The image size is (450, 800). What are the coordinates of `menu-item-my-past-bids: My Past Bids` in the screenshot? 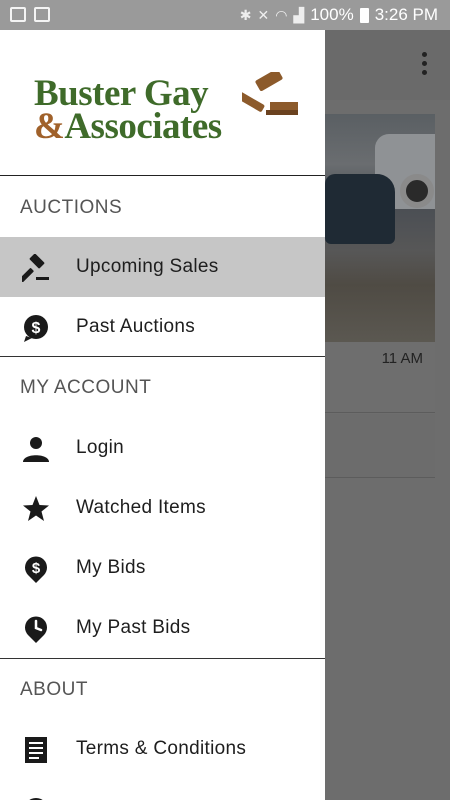 It's located at (162, 628).